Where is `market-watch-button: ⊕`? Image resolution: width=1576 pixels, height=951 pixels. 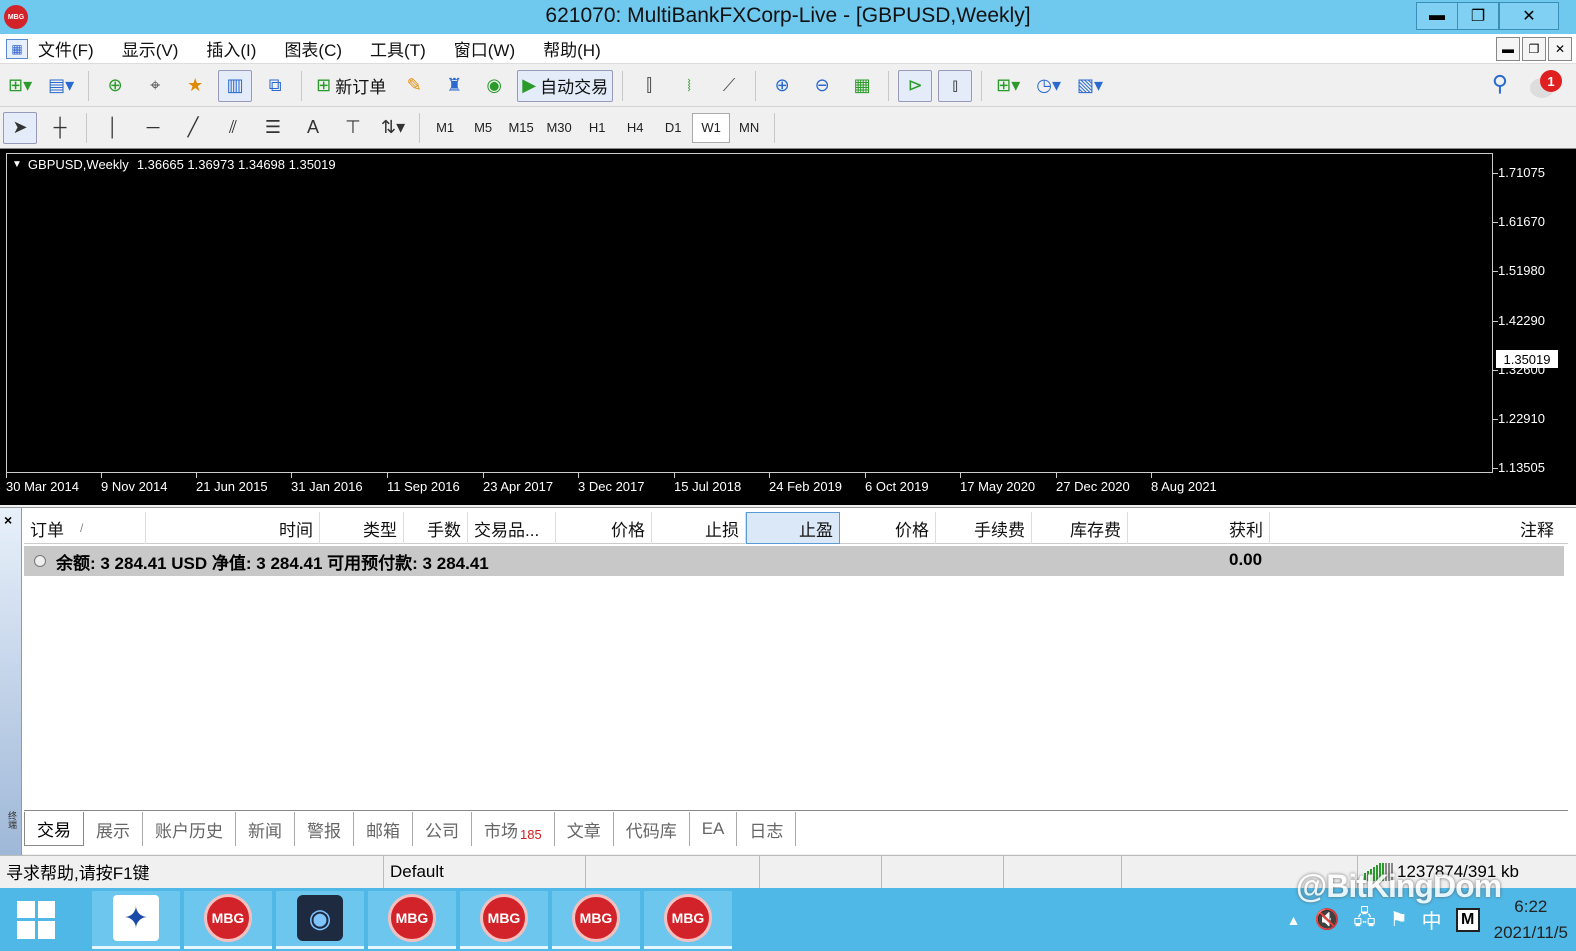 market-watch-button: ⊕ is located at coordinates (115, 86).